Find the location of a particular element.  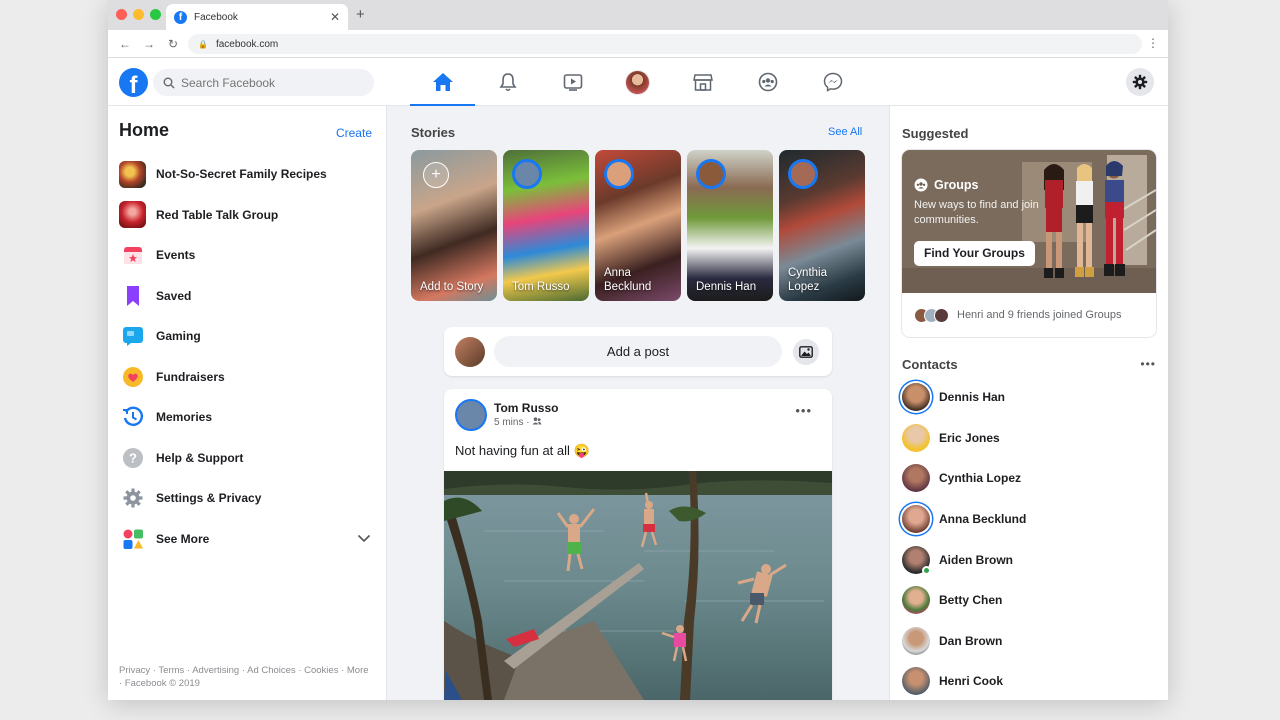

contact-item: Henri Cook is located at coordinates (1029, 680).